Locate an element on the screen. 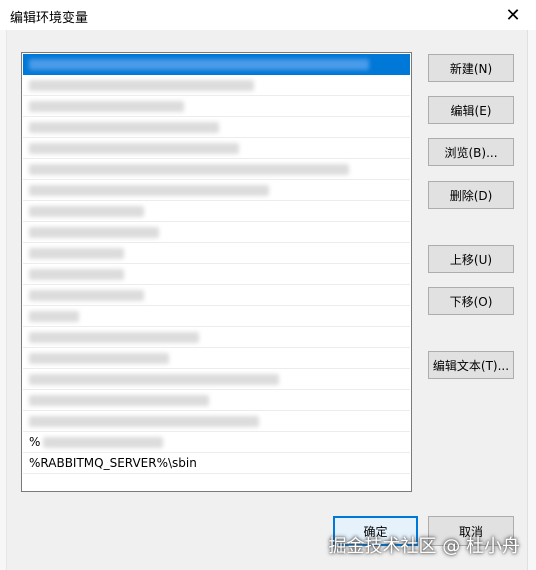  close-icon: ✕ is located at coordinates (513, 15).